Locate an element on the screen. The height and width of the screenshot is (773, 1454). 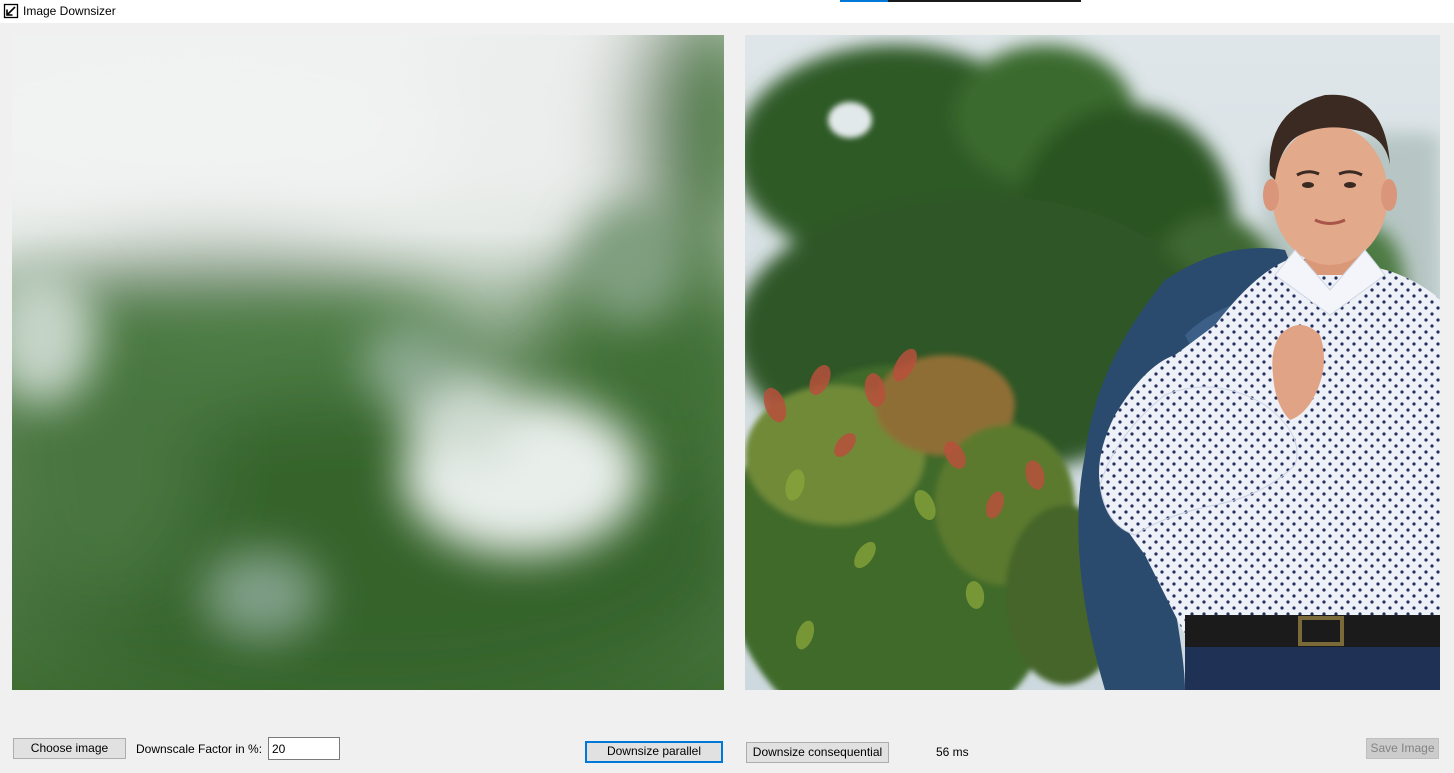
downscale-factor-label: Downscale Factor in %: is located at coordinates (199, 749).